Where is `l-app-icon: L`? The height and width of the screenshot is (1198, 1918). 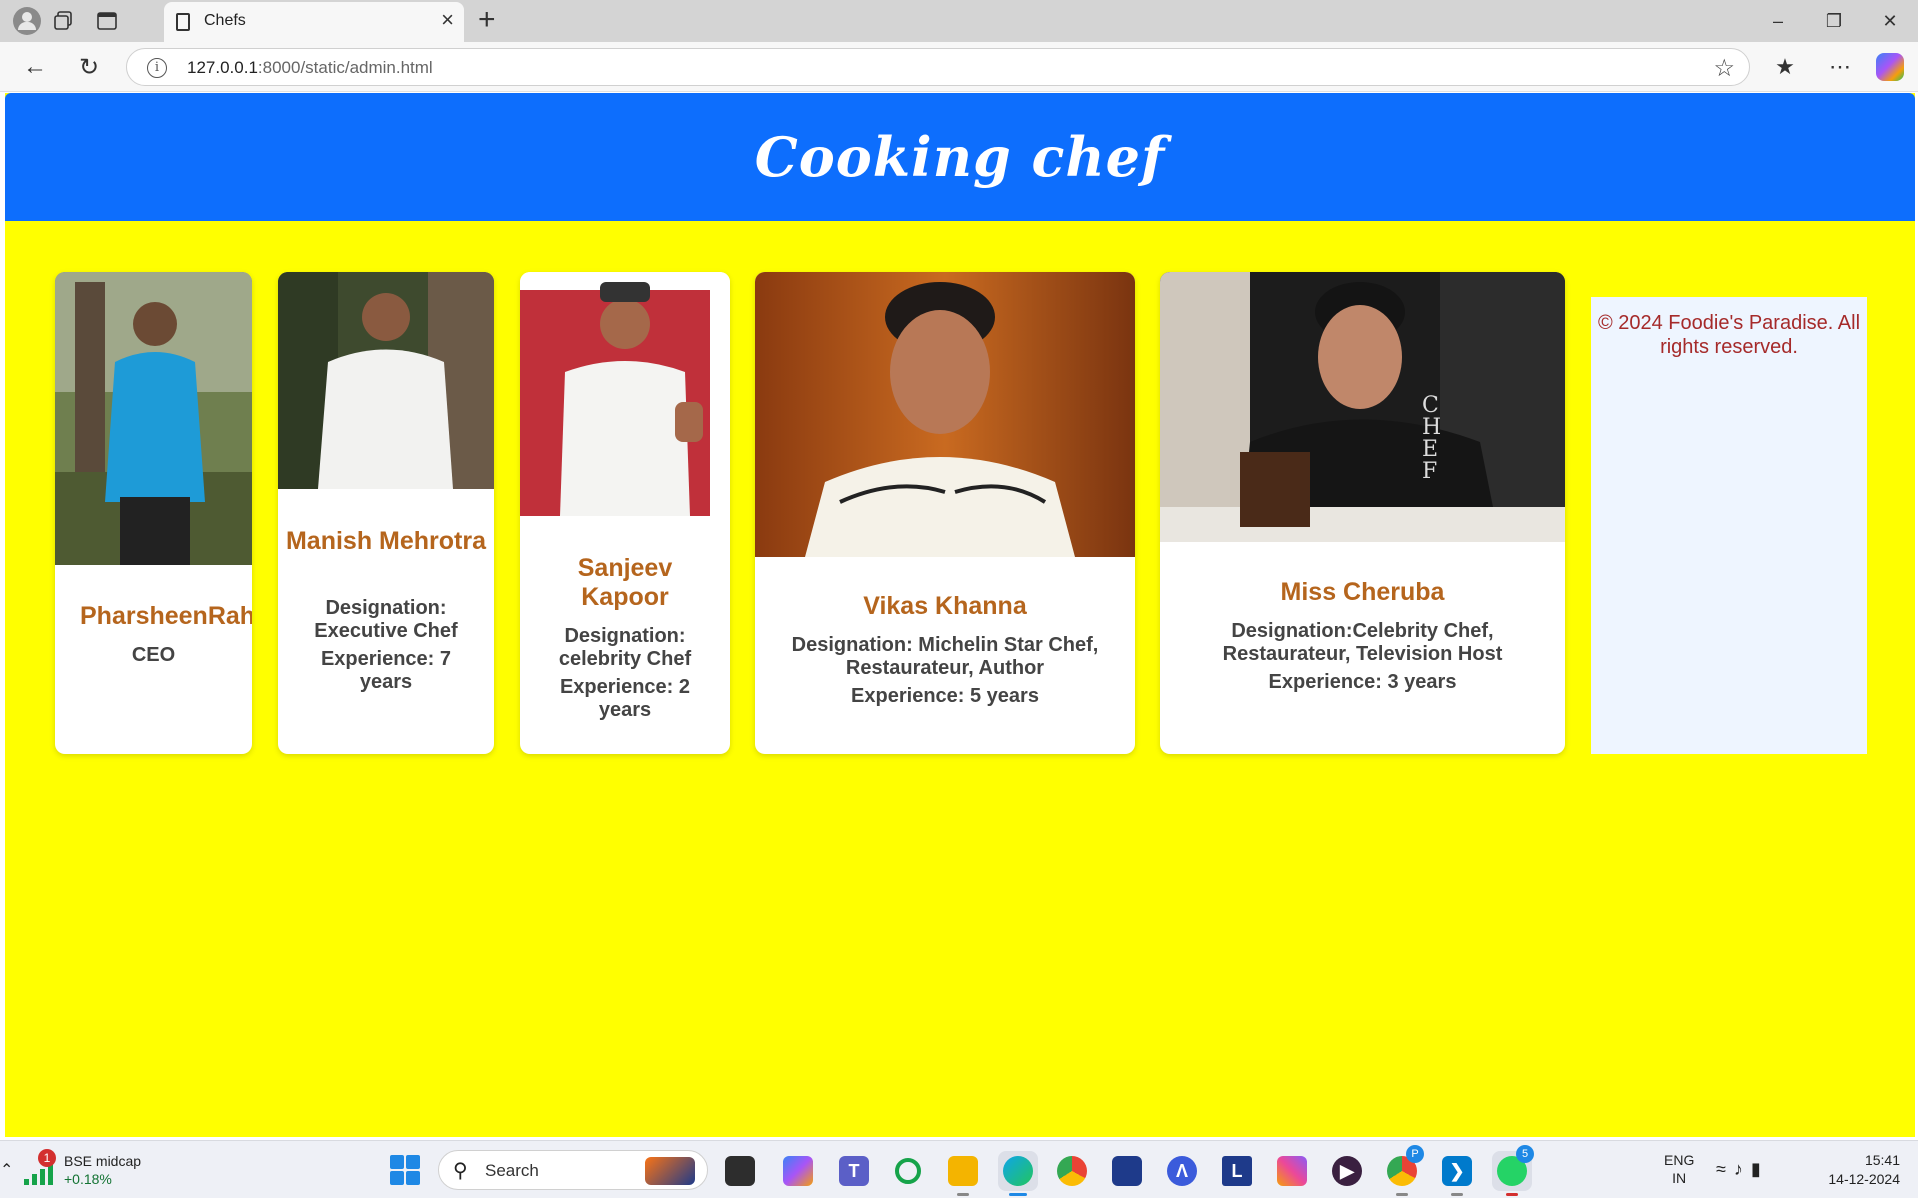 l-app-icon: L is located at coordinates (1237, 1171).